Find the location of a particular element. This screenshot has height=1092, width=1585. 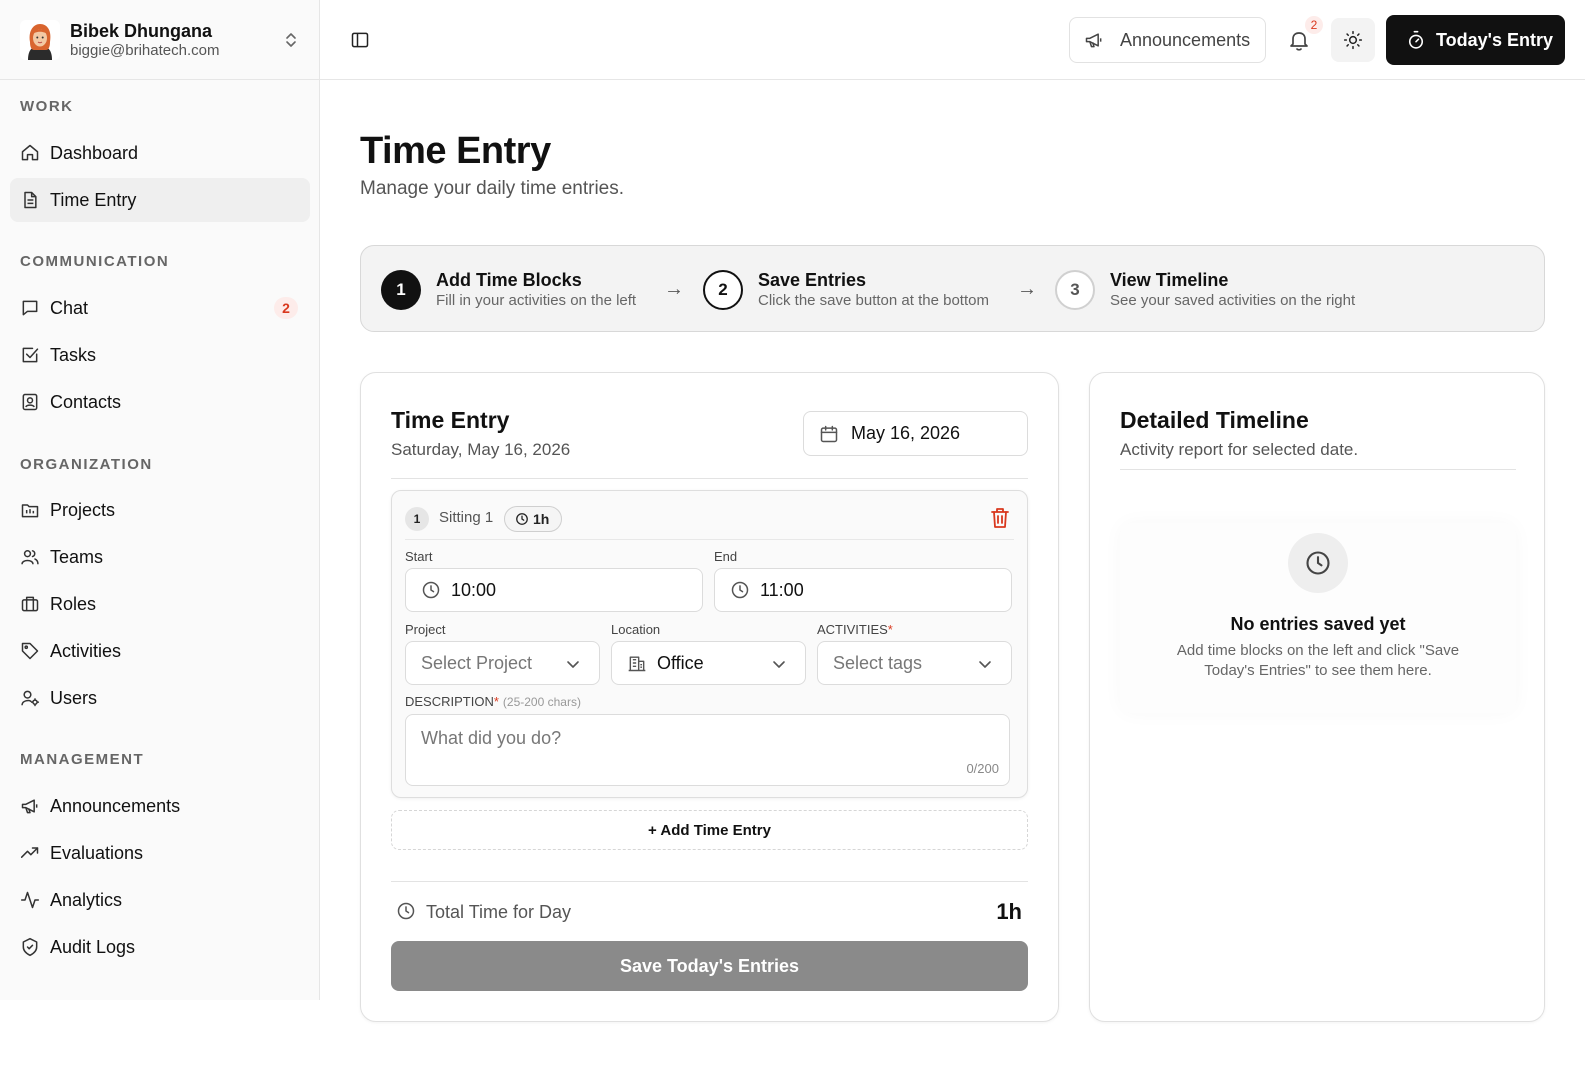

sidebar-item-roles: Roles is located at coordinates (160, 604).